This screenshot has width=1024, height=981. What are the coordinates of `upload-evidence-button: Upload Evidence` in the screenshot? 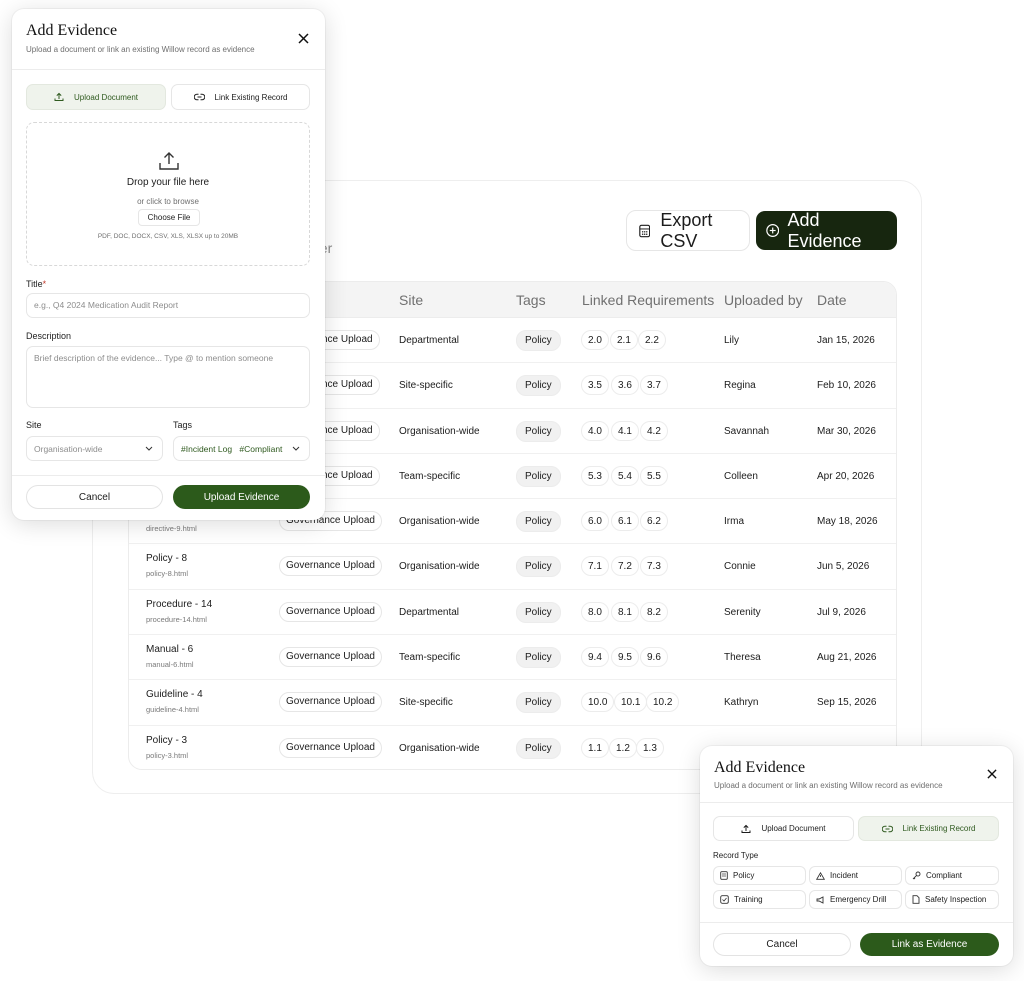 It's located at (241, 497).